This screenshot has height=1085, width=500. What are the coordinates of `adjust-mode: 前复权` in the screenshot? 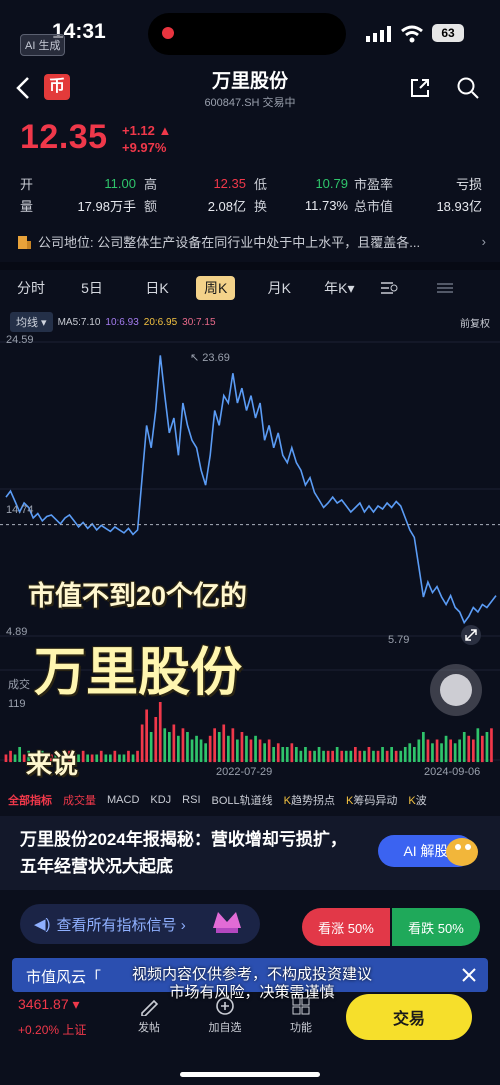 It's located at (475, 322).